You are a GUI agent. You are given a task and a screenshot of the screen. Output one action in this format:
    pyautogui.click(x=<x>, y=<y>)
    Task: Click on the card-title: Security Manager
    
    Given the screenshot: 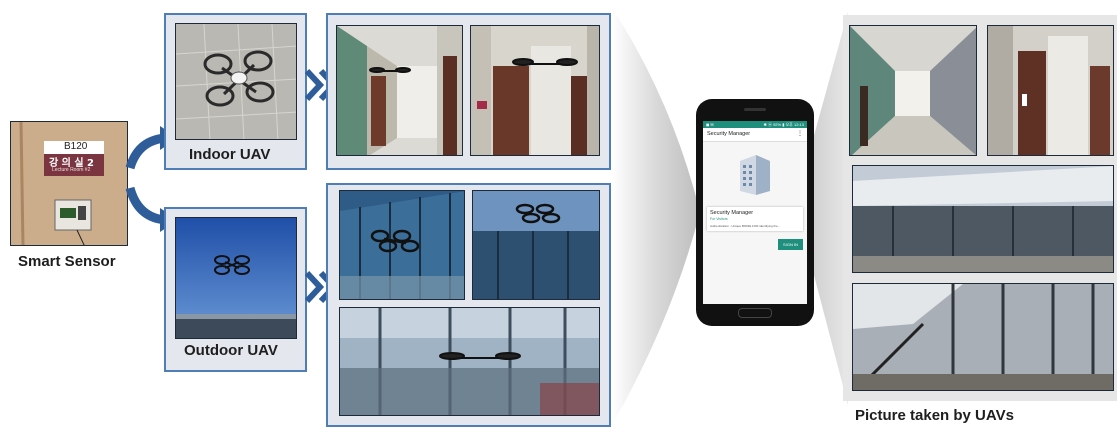 What is the action you would take?
    pyautogui.click(x=732, y=213)
    